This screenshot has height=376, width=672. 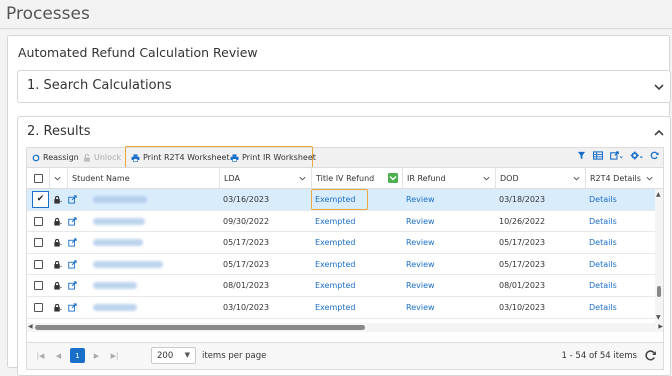 I want to click on settings-icon, so click(x=636, y=155).